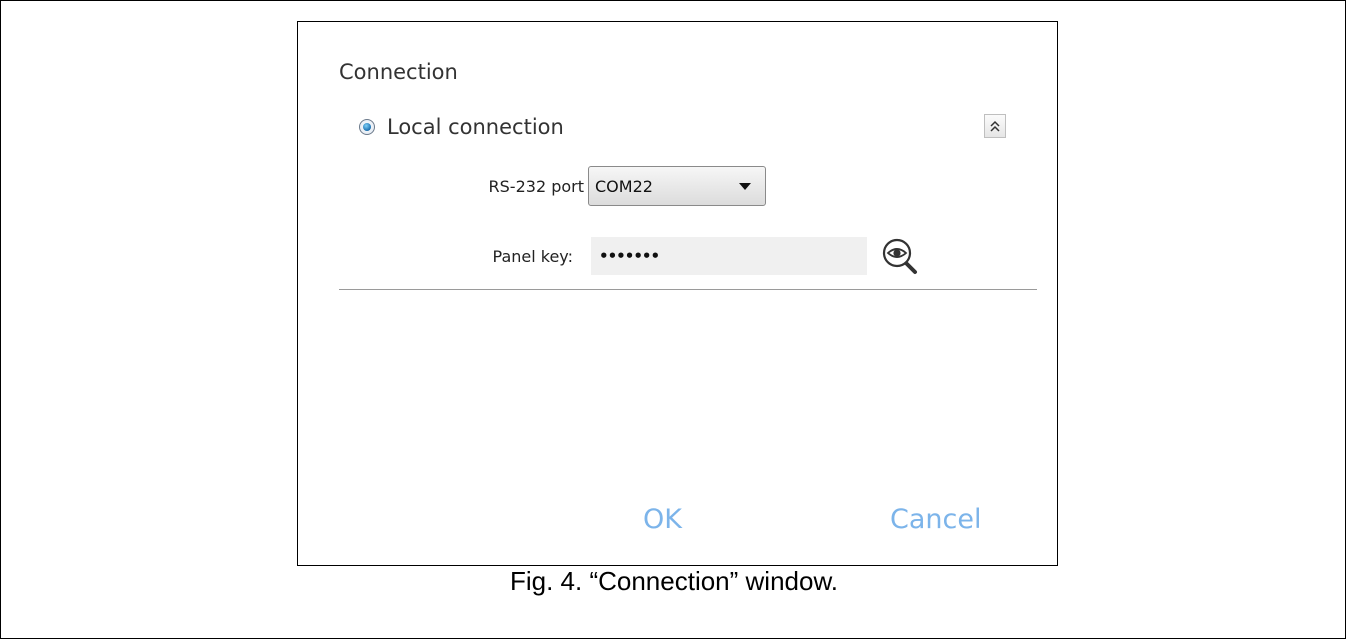 The height and width of the screenshot is (639, 1346). I want to click on local-connection-label: Local connection, so click(475, 127).